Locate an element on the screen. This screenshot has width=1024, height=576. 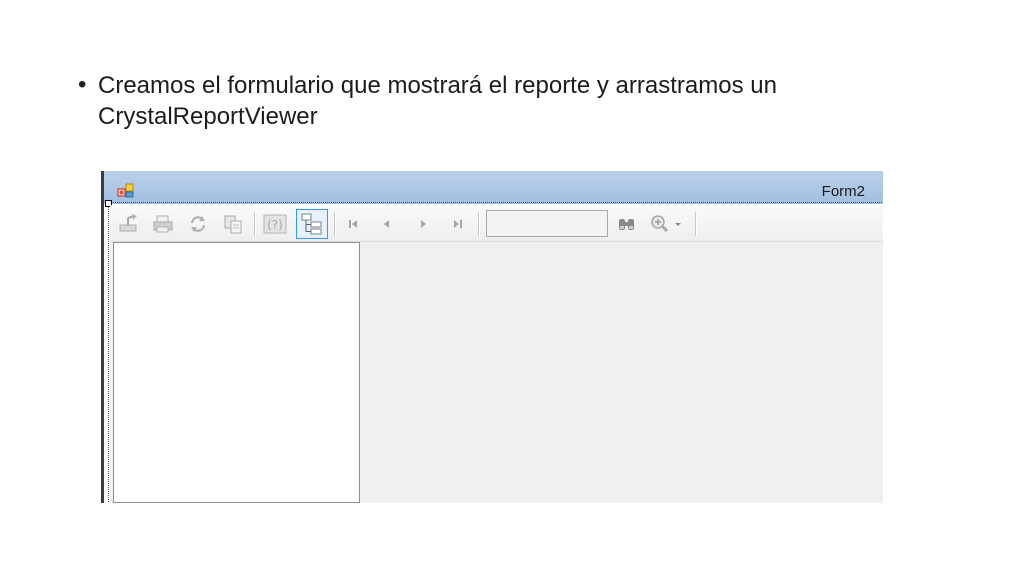
goto-page-input is located at coordinates (547, 223).